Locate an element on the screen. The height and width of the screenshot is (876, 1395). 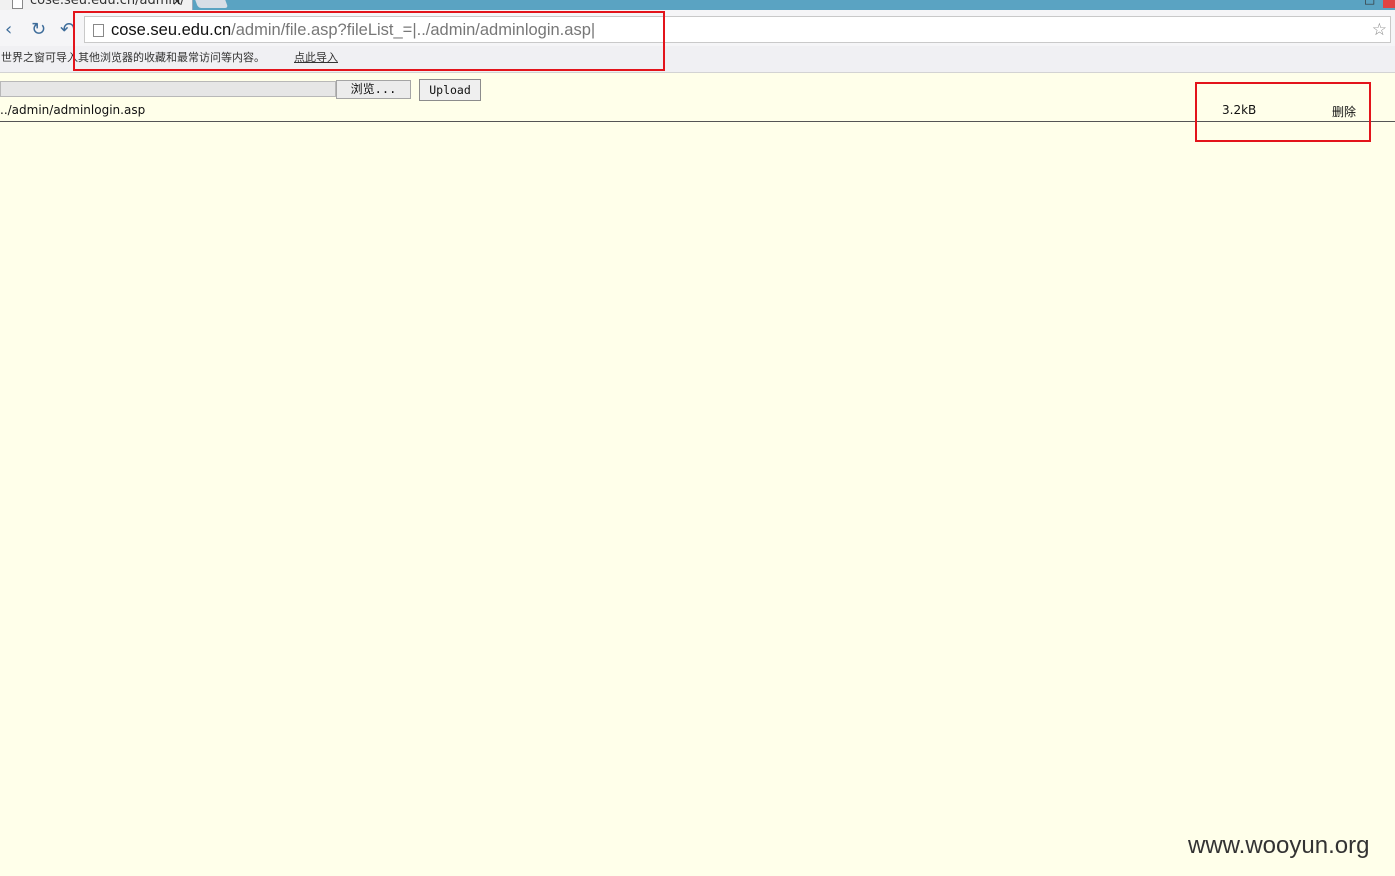
new-tab-button is located at coordinates (211, 4).